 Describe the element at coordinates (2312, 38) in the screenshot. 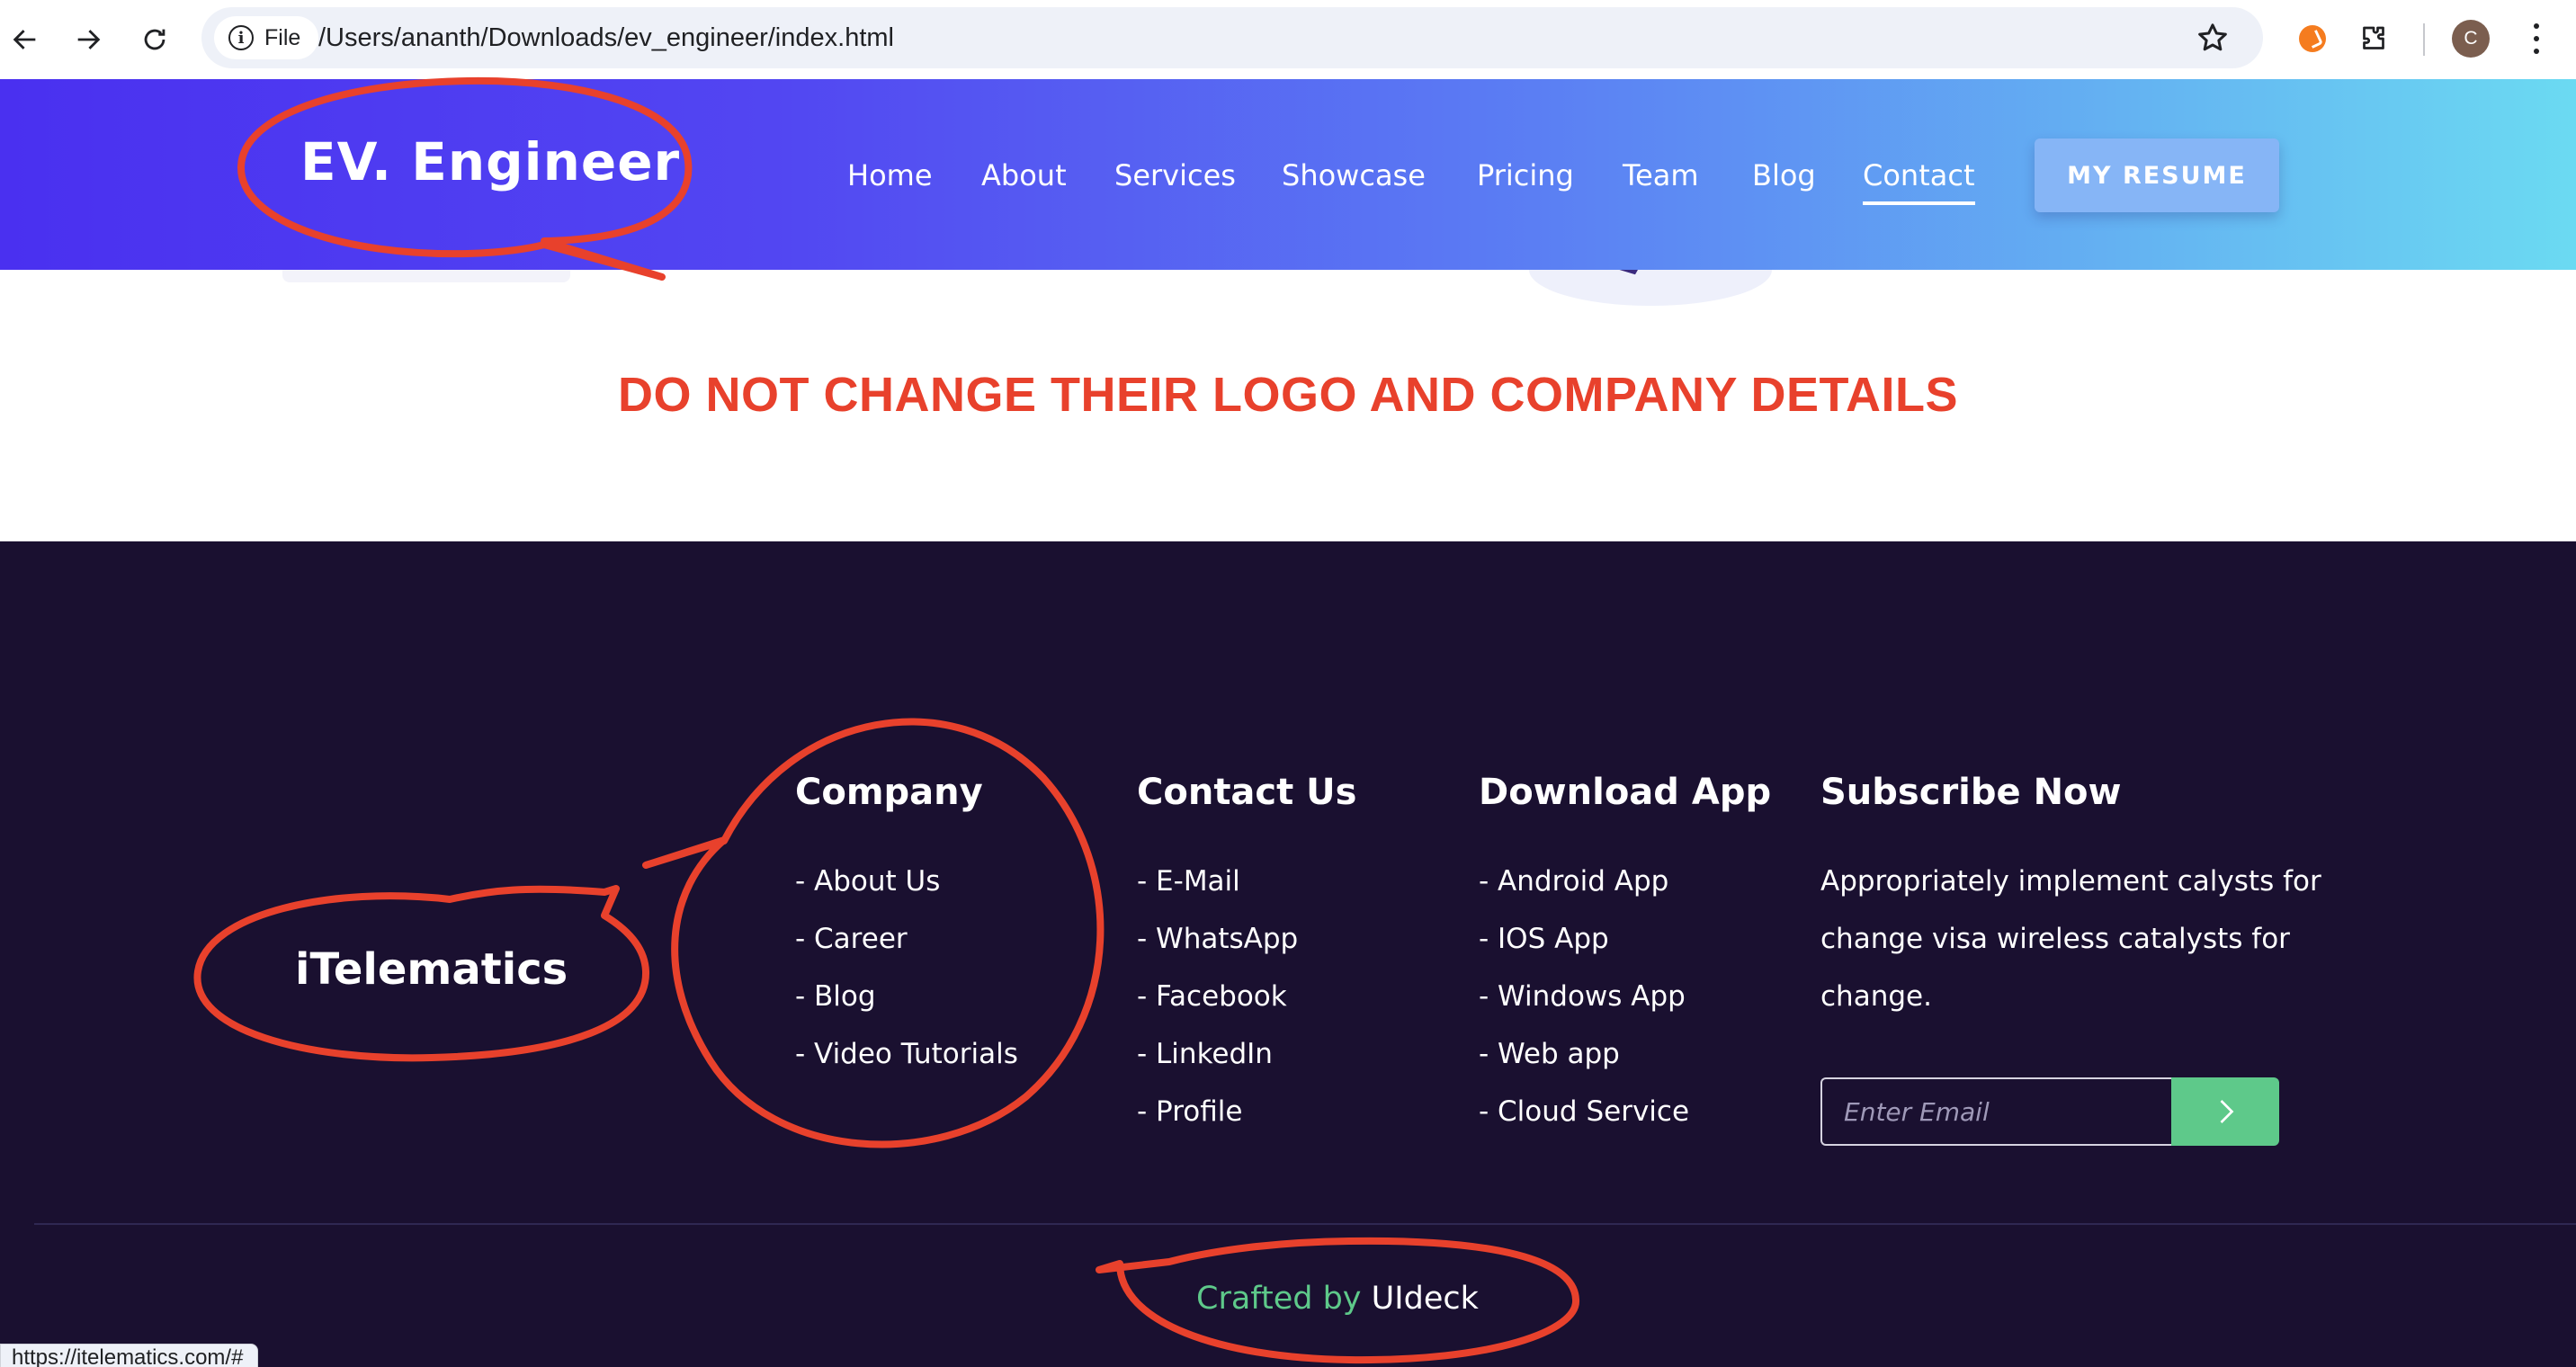

I see `extension-orange-icon` at that location.